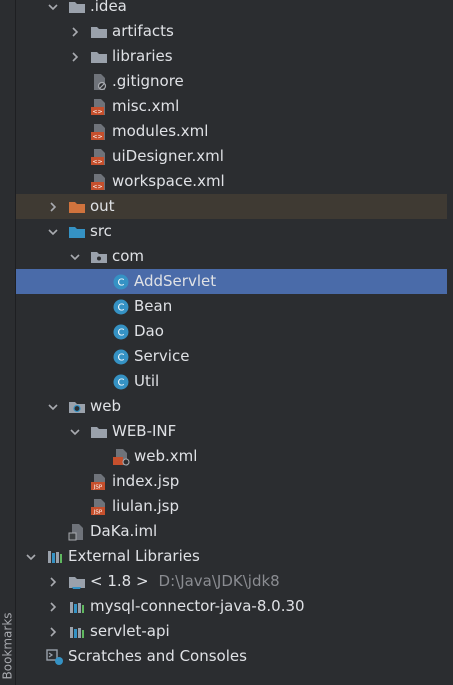 The width and height of the screenshot is (453, 685). I want to click on tree-node-webinf: WEB-INF, so click(231, 431).